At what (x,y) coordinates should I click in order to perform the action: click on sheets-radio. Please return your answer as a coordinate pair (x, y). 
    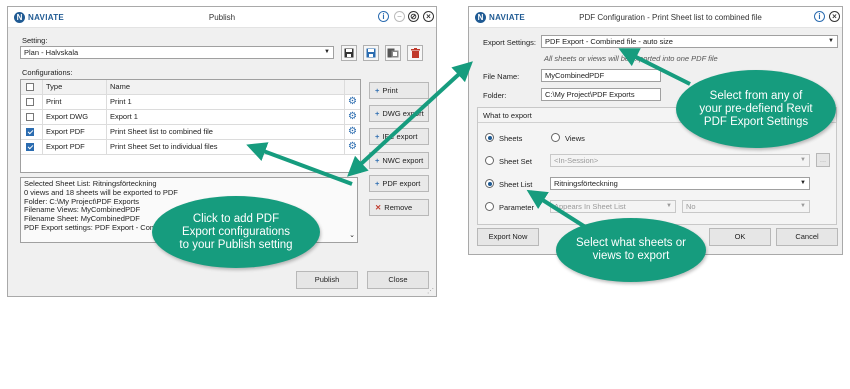
    Looking at the image, I should click on (489, 137).